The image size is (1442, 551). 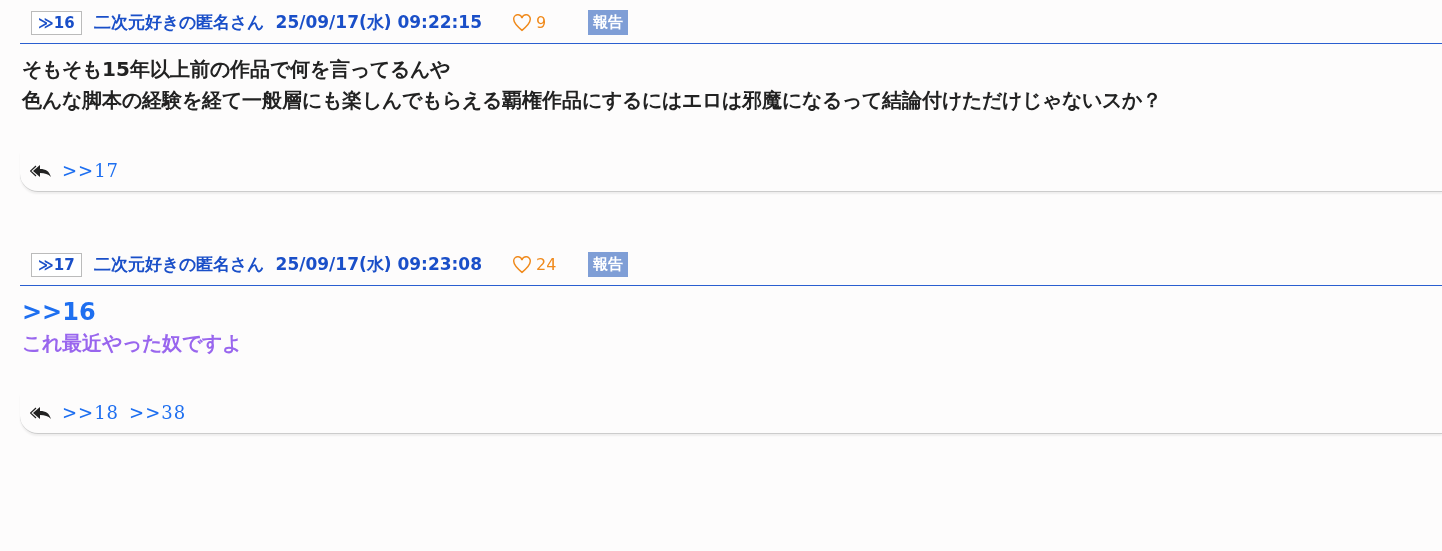 I want to click on reply-link: >>17, so click(x=91, y=170).